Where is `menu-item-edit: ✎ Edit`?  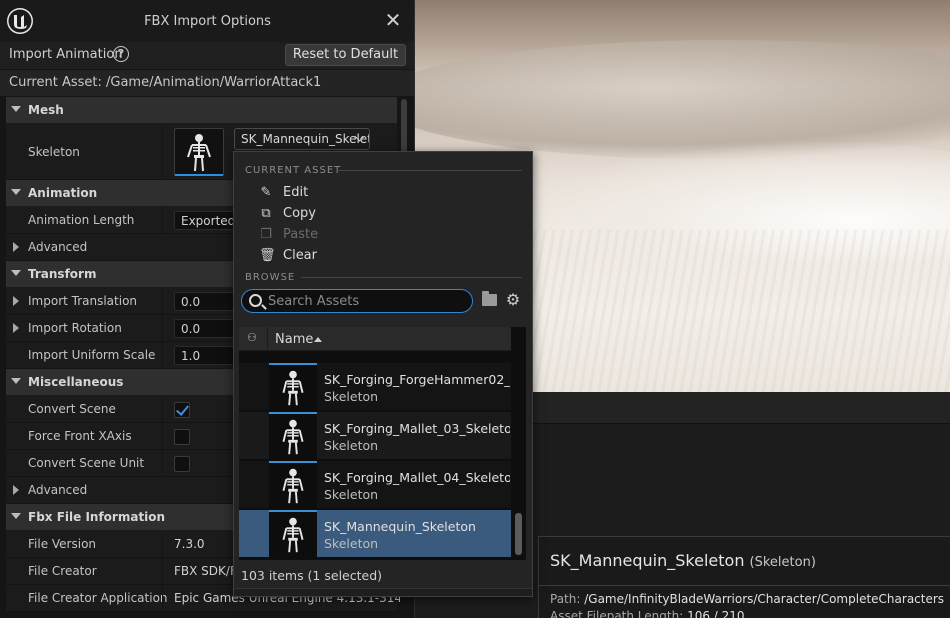
menu-item-edit: ✎ Edit is located at coordinates (379, 193).